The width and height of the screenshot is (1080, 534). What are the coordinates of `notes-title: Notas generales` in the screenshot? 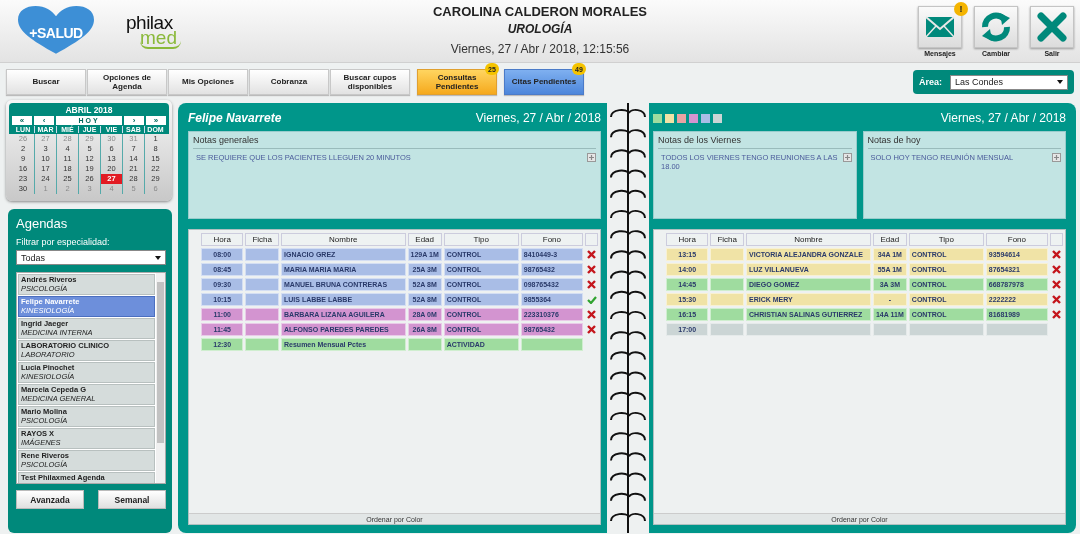 It's located at (394, 142).